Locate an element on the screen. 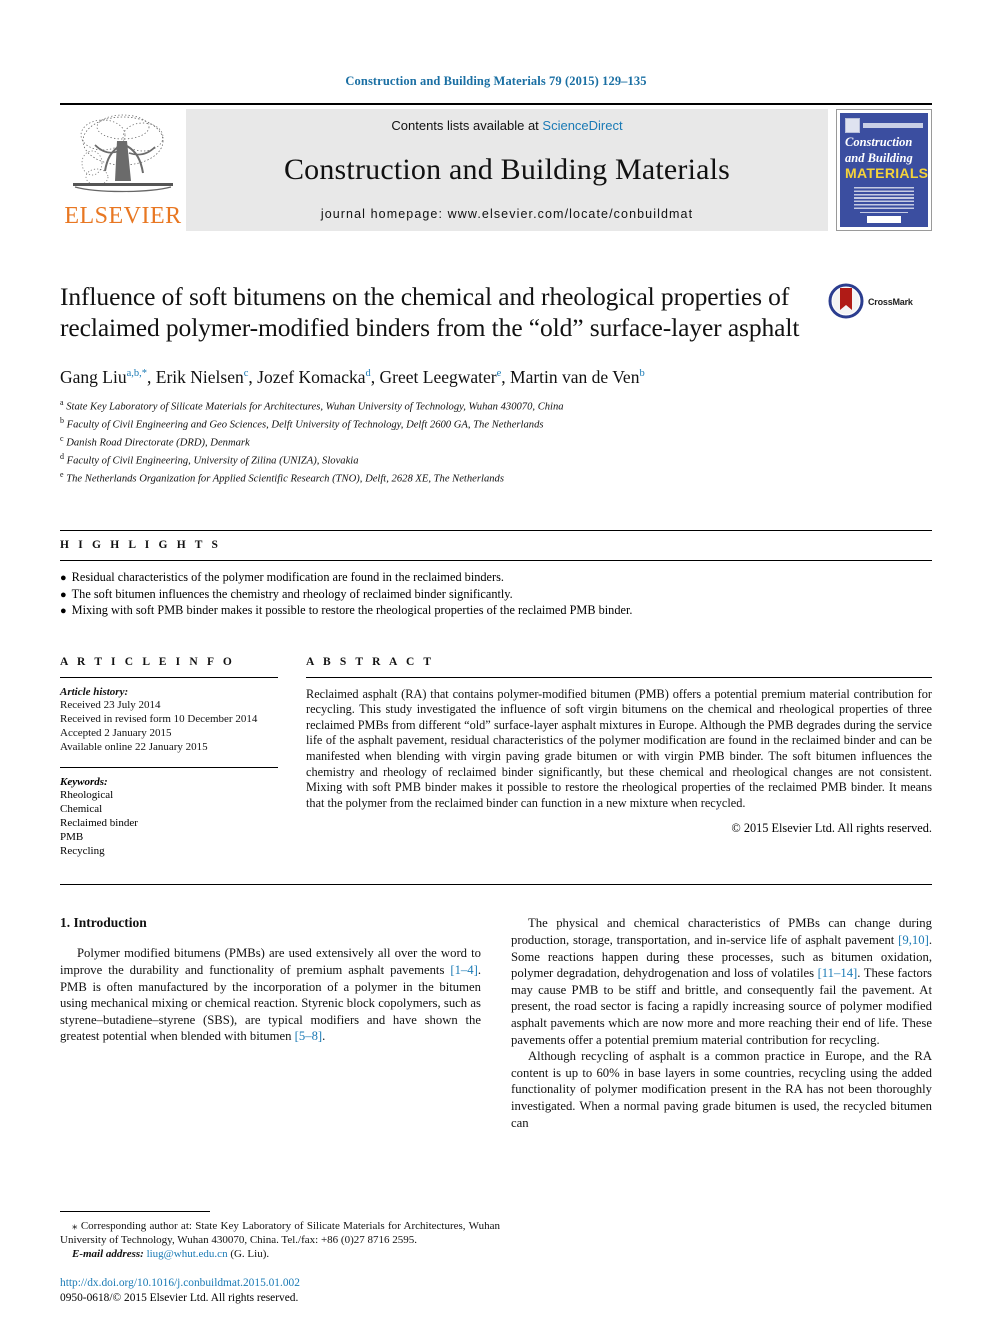  elsevier-tree-icon is located at coordinates (123, 153).